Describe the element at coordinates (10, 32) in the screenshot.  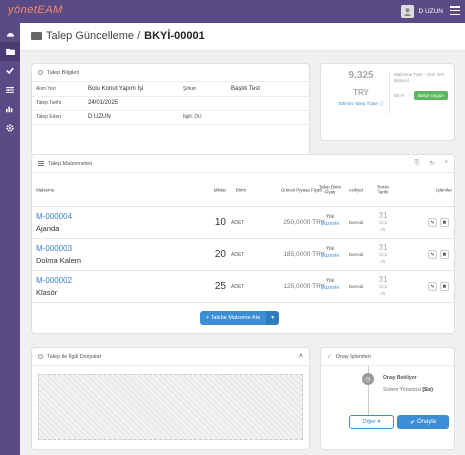
I see `dashboard-icon` at that location.